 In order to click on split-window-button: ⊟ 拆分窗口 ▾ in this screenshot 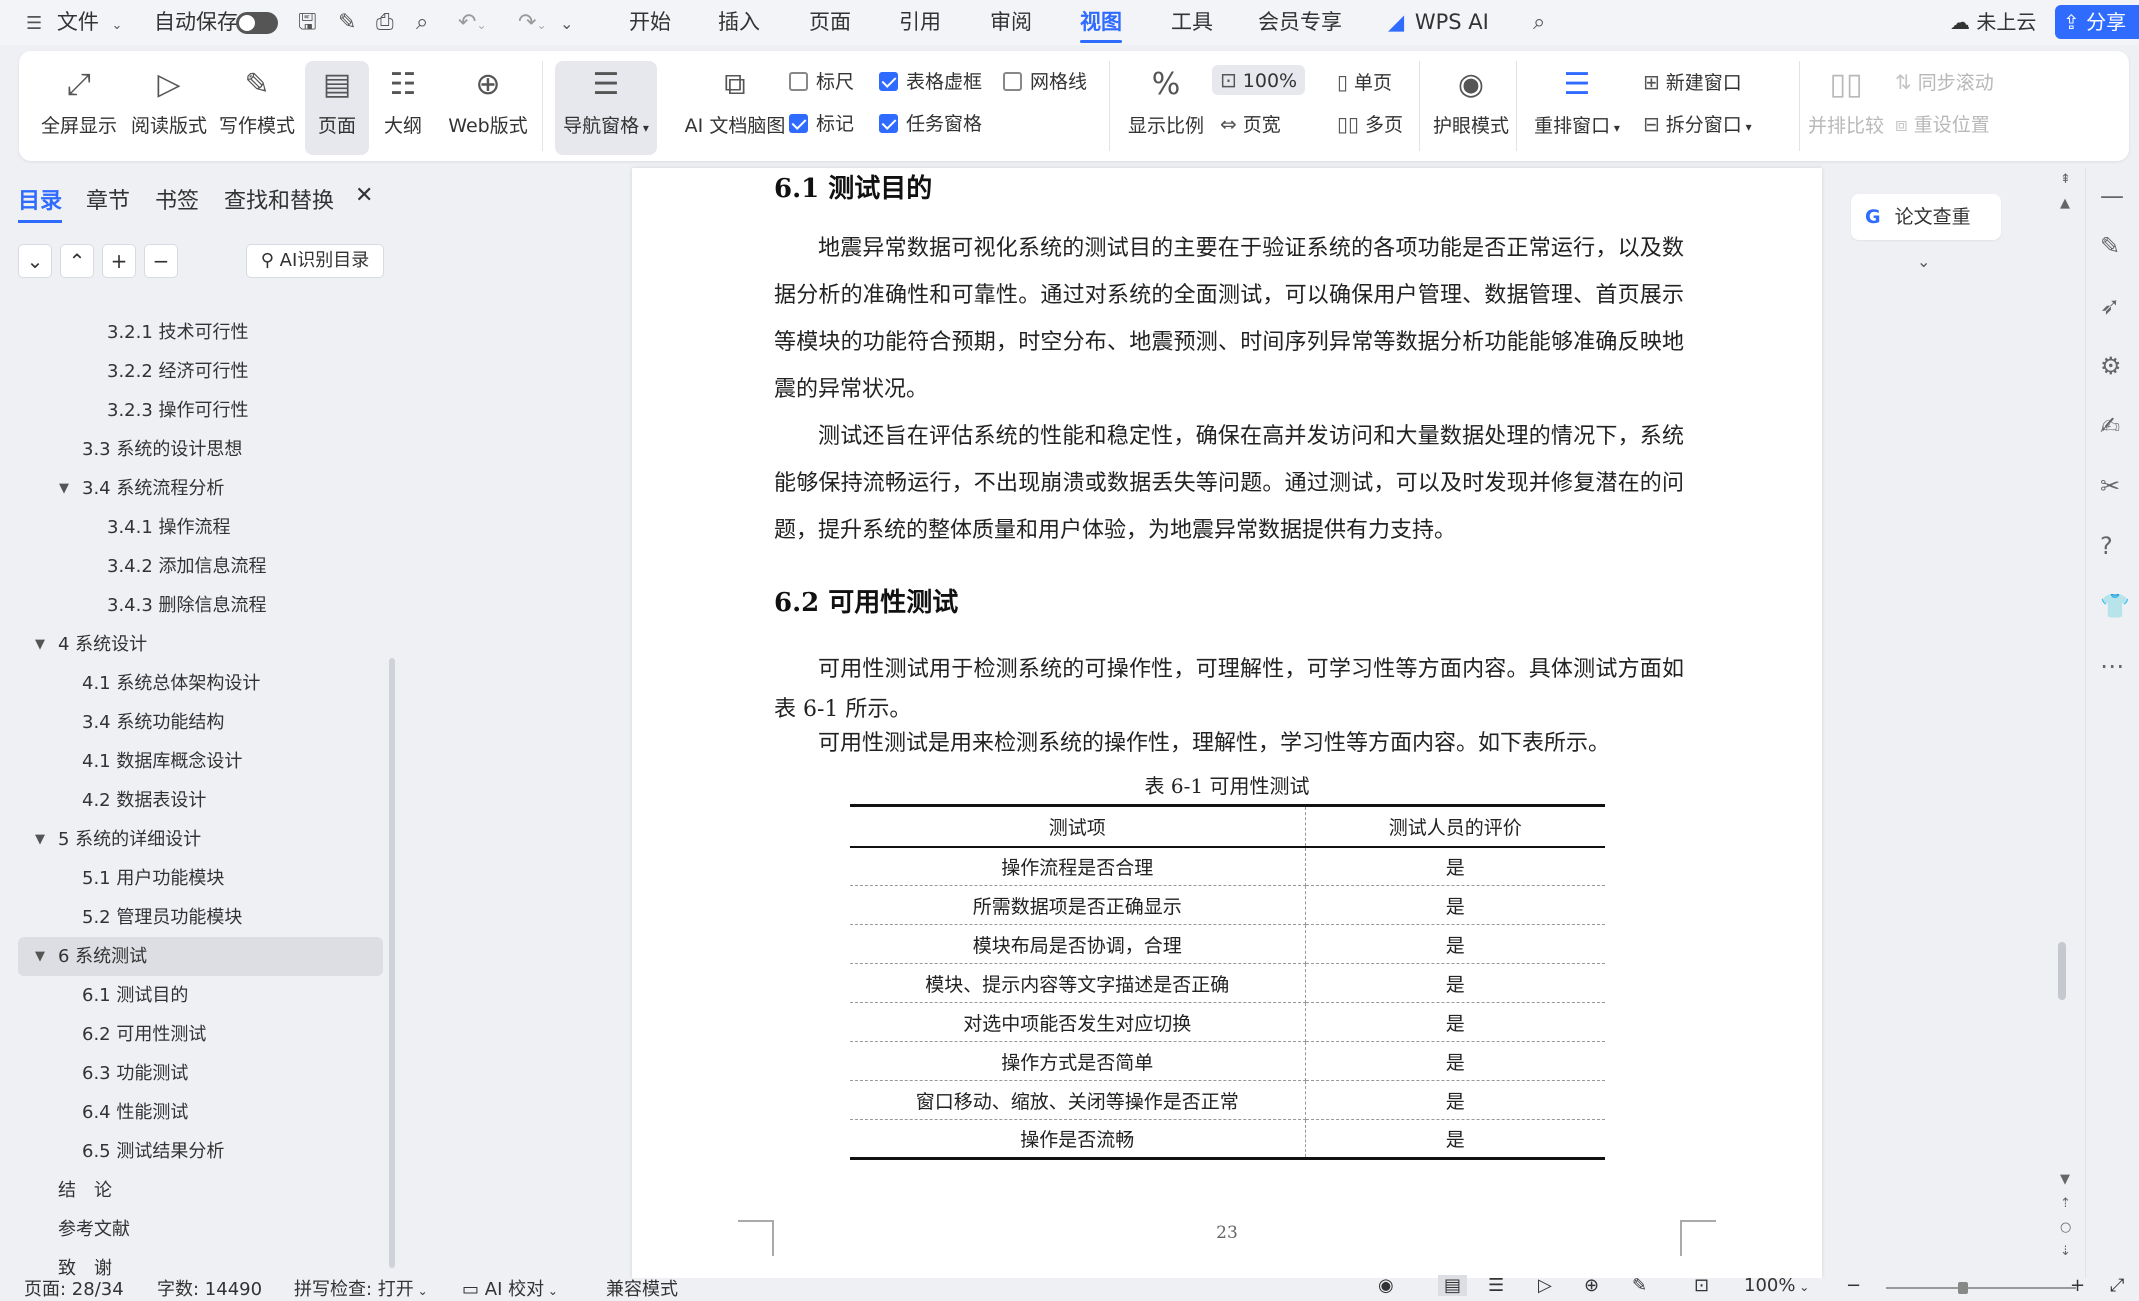, I will do `click(1697, 124)`.